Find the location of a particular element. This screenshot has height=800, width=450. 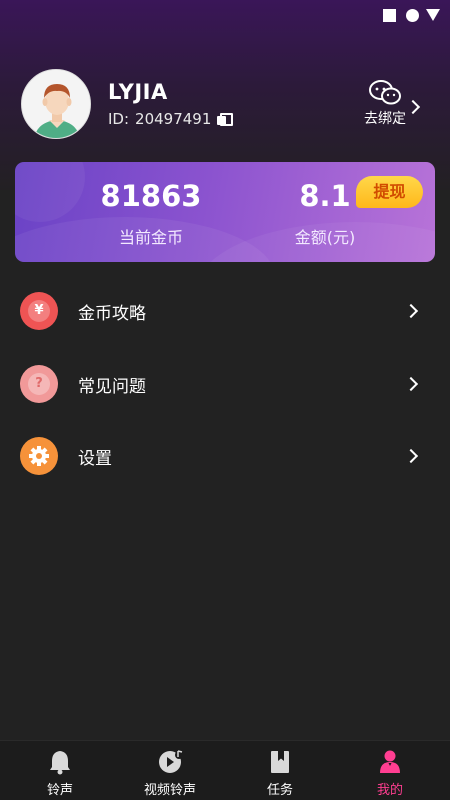

home-icon is located at coordinates (412, 15).